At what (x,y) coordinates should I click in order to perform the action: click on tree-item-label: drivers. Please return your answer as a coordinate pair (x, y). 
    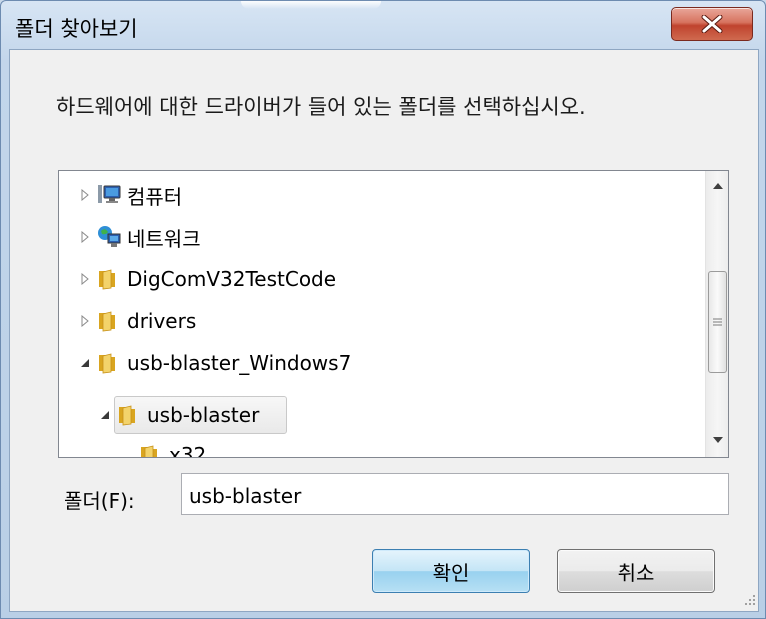
    Looking at the image, I should click on (162, 321).